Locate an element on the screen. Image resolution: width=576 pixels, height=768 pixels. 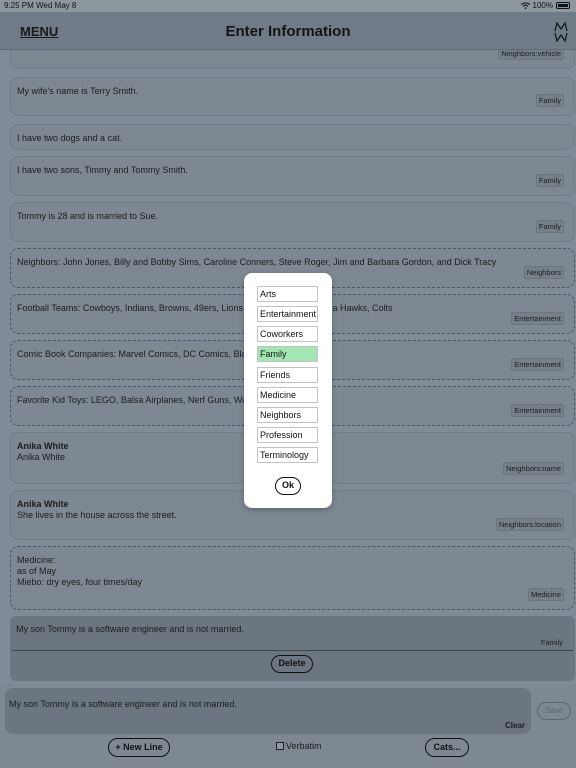
wifi-icon is located at coordinates (525, 5).